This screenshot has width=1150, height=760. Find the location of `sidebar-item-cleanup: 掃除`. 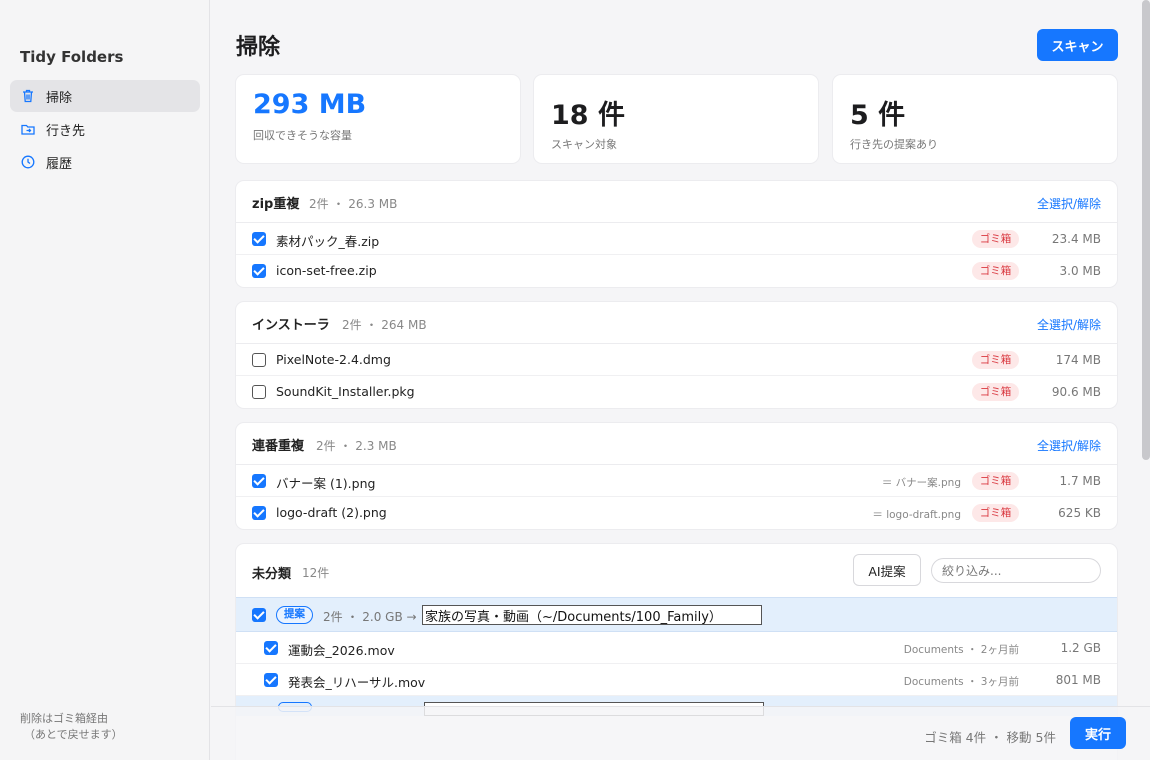

sidebar-item-cleanup: 掃除 is located at coordinates (105, 96).